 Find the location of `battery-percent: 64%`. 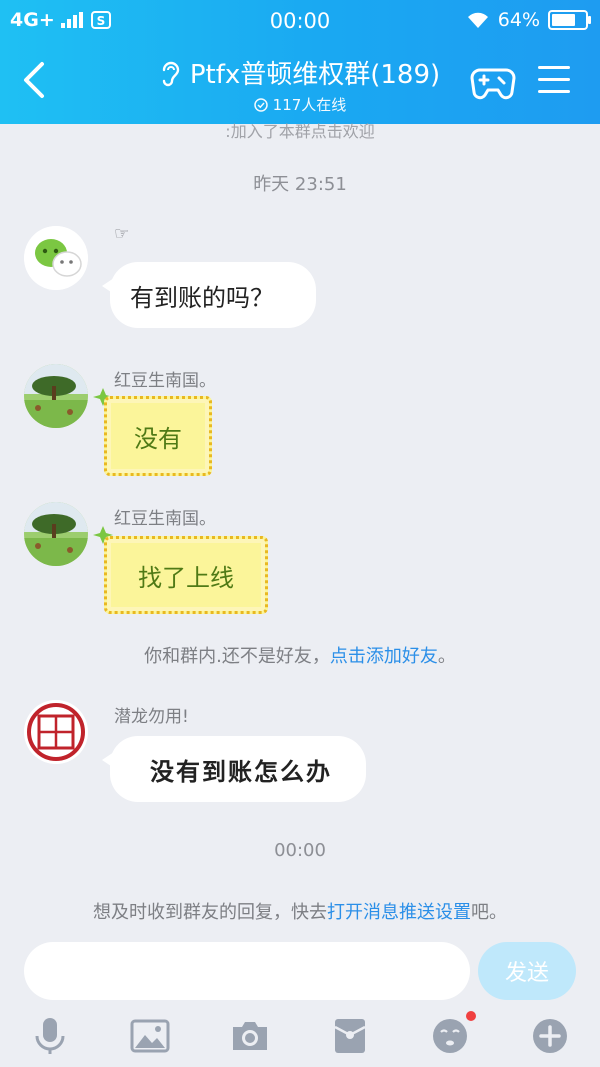

battery-percent: 64% is located at coordinates (518, 20).